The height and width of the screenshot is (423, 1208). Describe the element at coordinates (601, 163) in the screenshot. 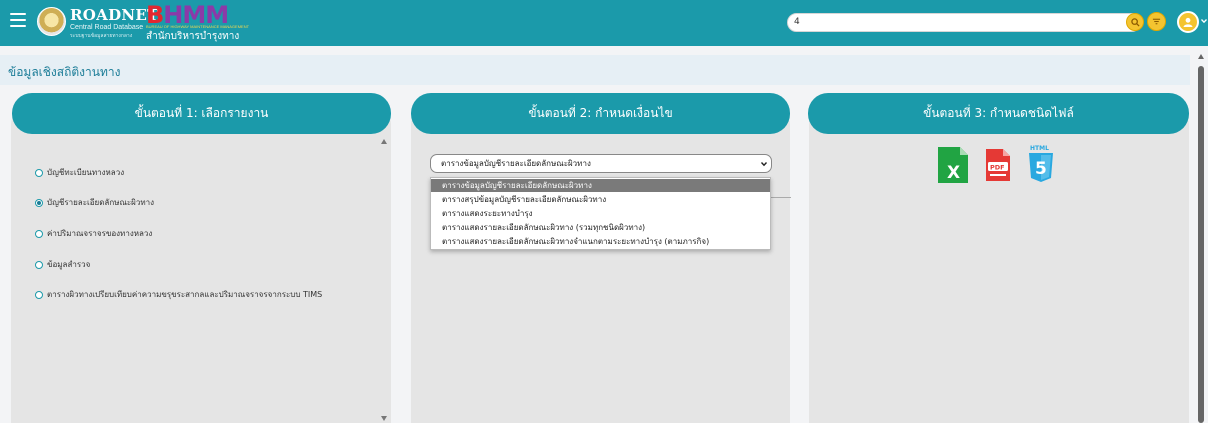

I see `report-type-select: ตารางข้อมูลบัญชีรายละเอียดลักษณะผิวทาง` at that location.